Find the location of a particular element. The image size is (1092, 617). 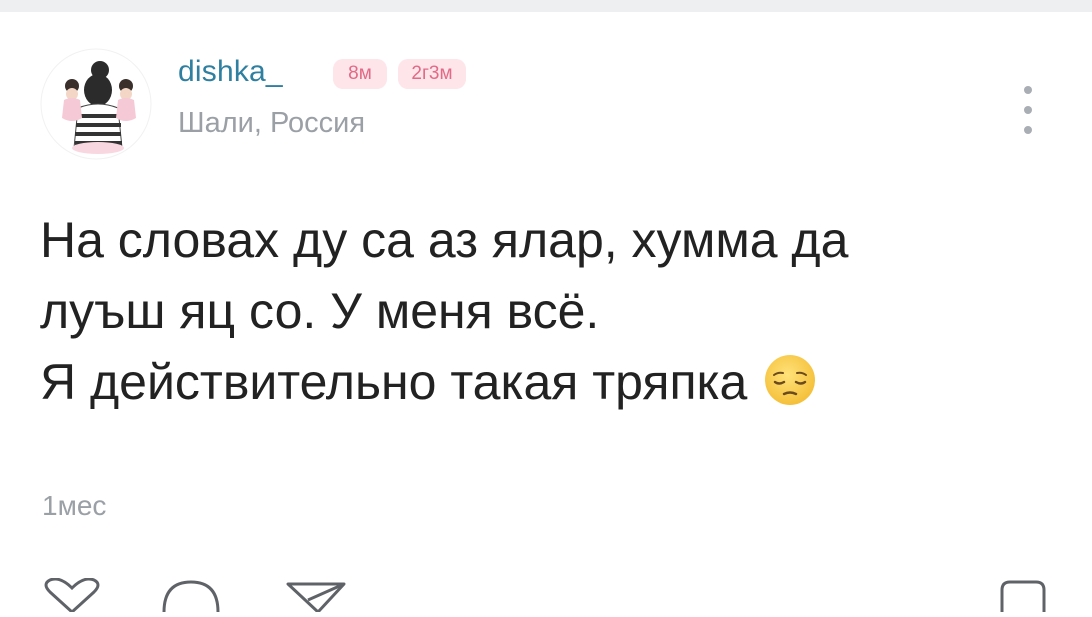

avatar-illustration is located at coordinates (96, 104).